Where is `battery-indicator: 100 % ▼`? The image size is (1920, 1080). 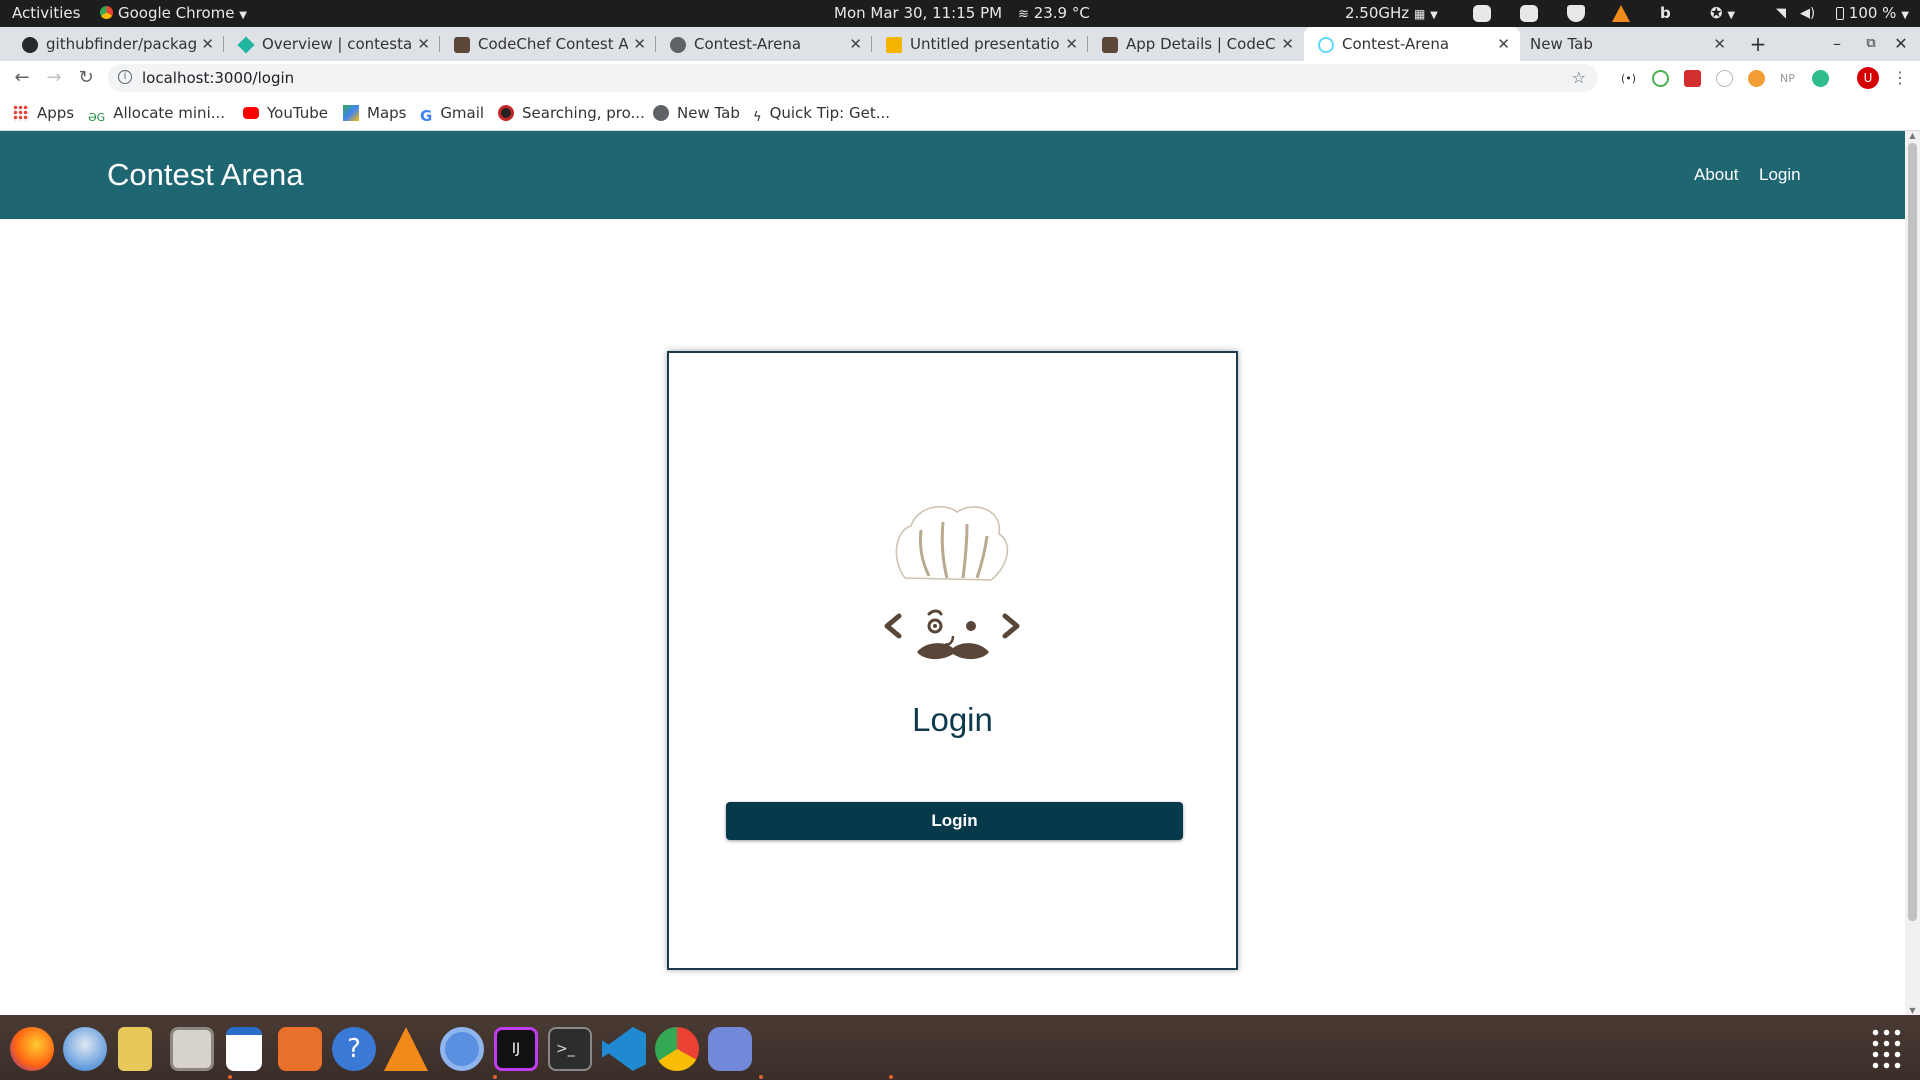 battery-indicator: 100 % ▼ is located at coordinates (1872, 13).